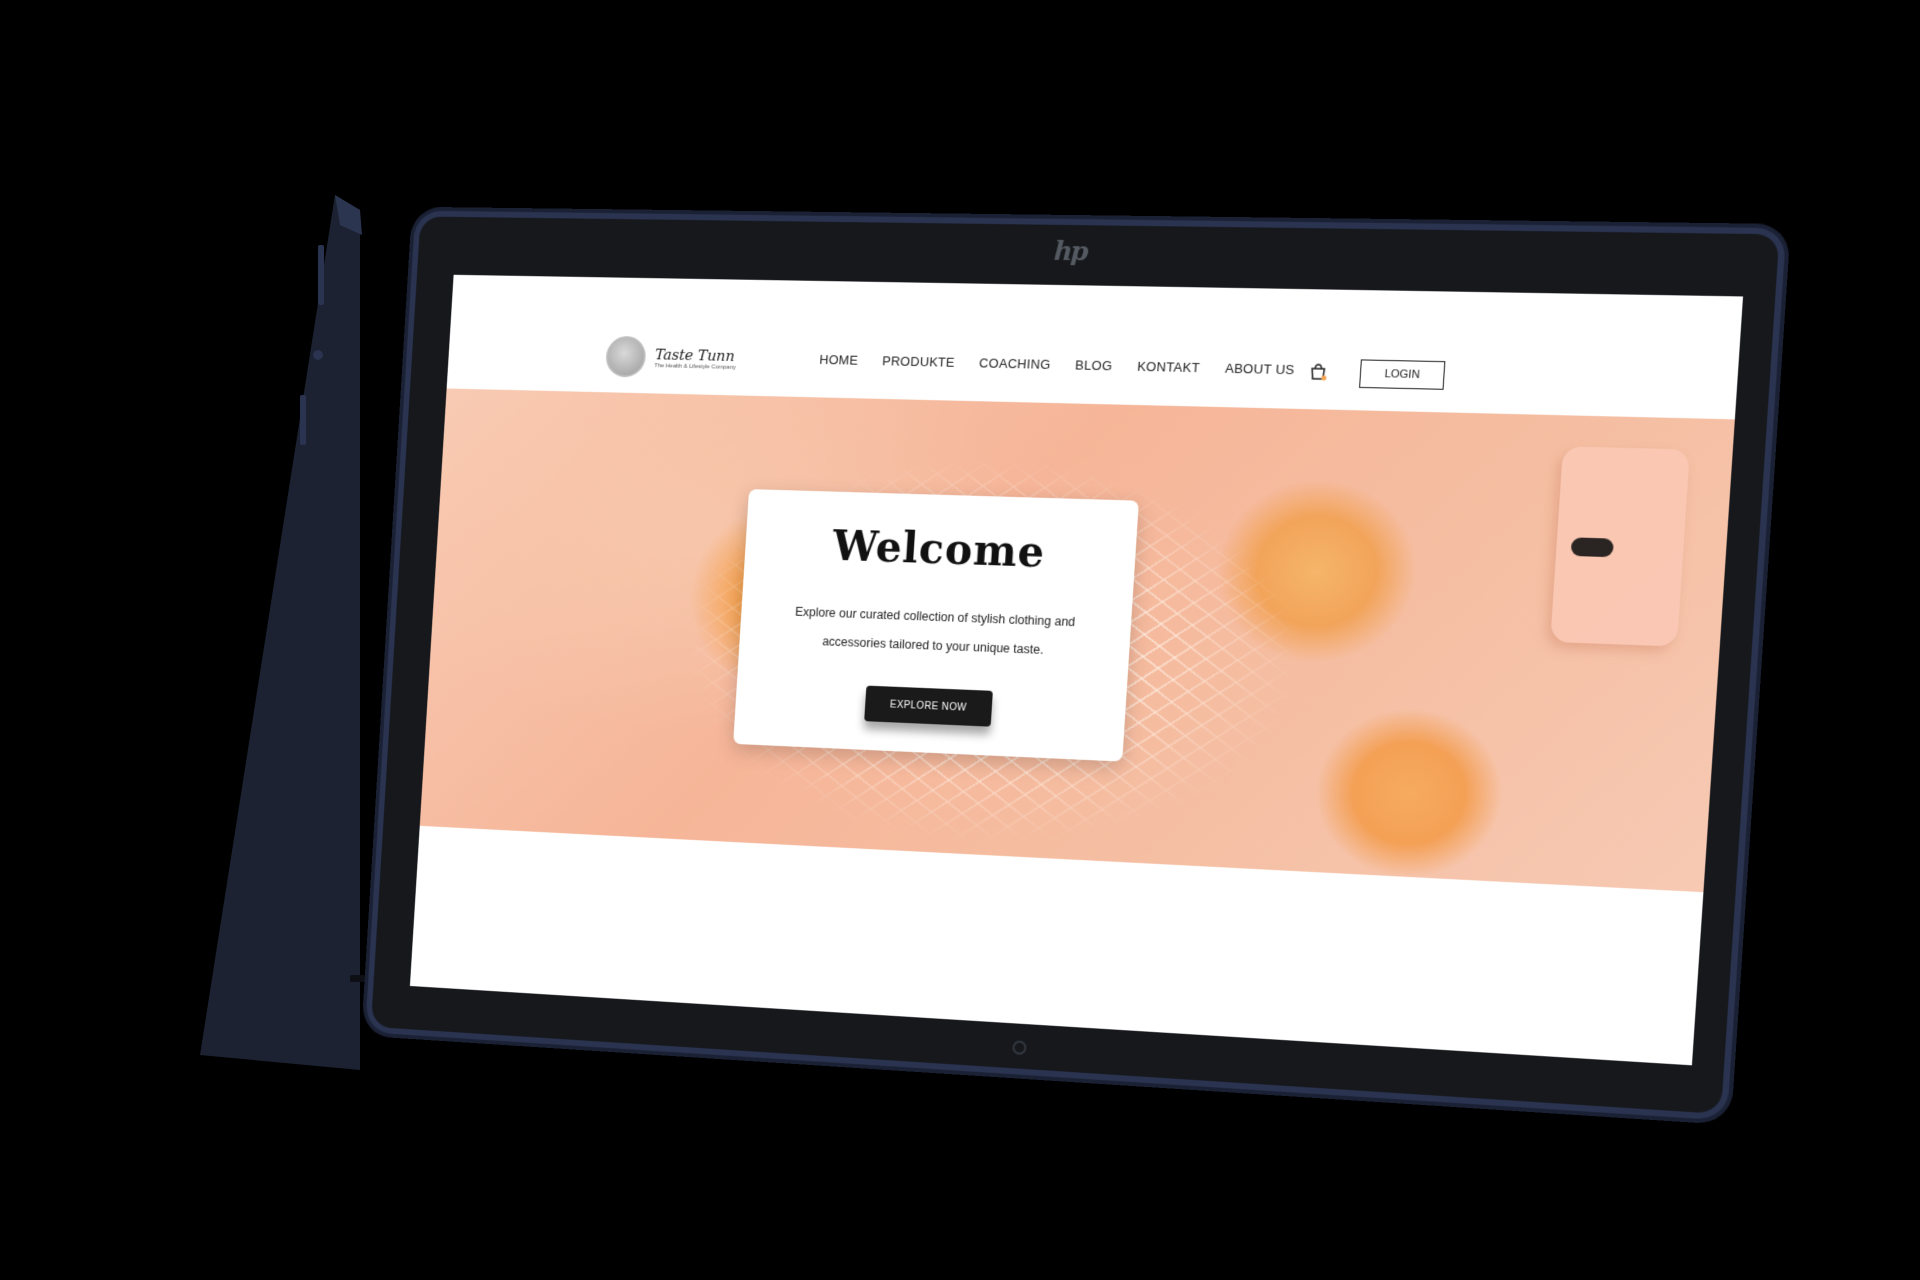 Image resolution: width=1920 pixels, height=1280 pixels. I want to click on nav-item-blog: BLOG, so click(1094, 365).